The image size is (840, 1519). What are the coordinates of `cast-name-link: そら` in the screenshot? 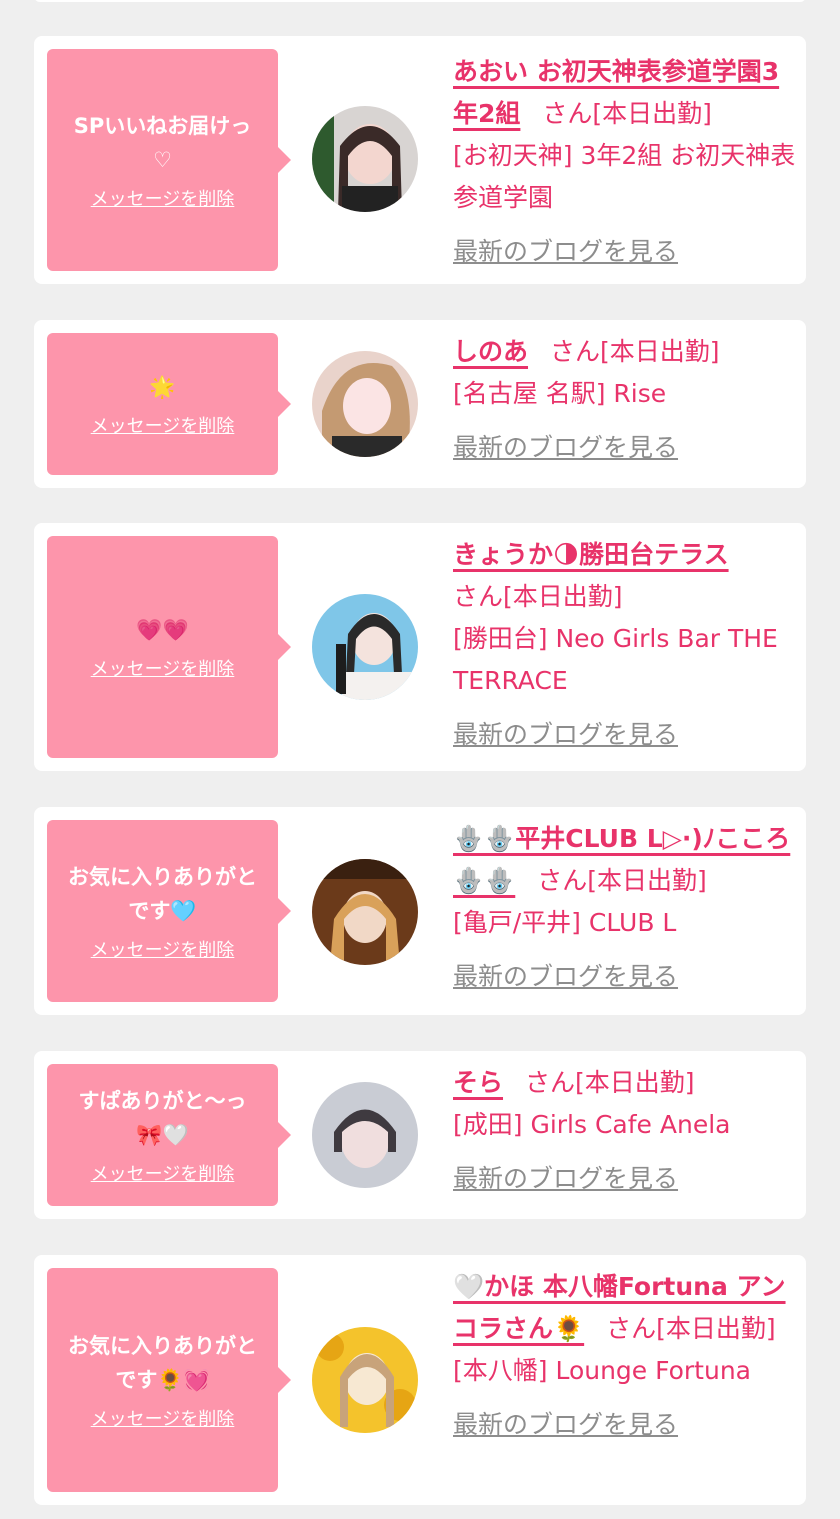 It's located at (478, 1082).